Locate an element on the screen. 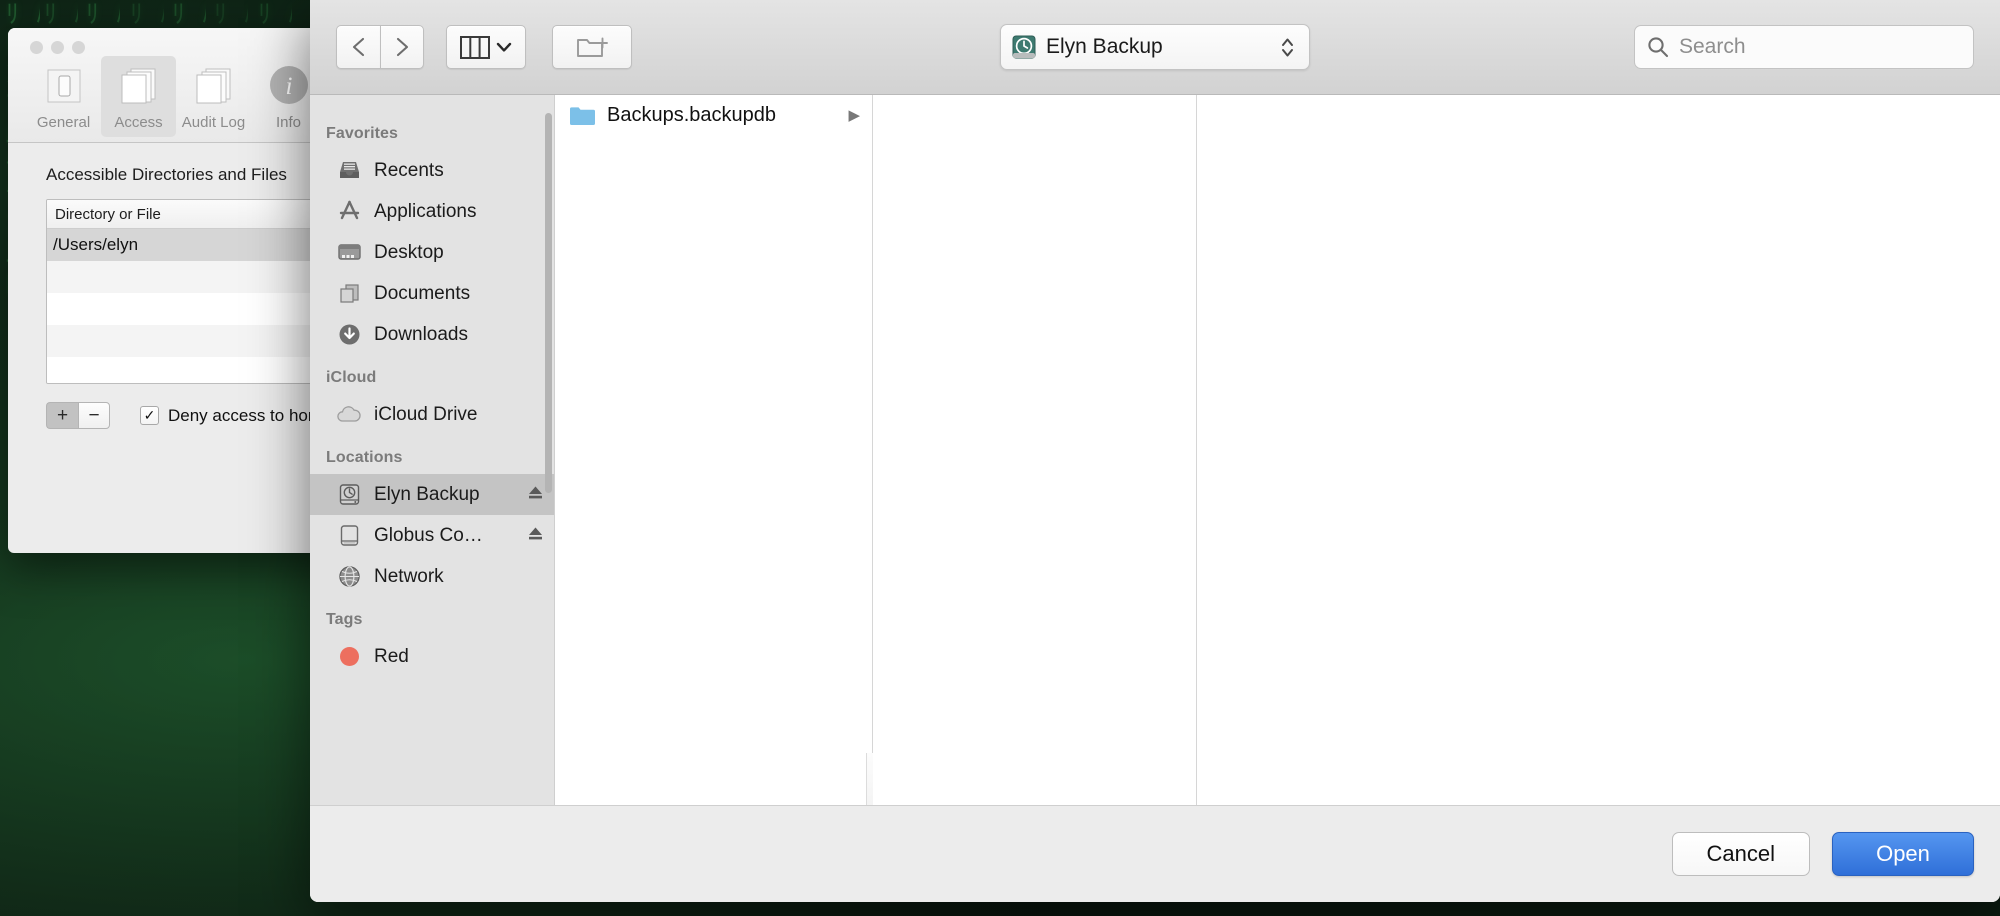  preferences-tab-bar: General Access Audit Log i Info is located at coordinates (176, 96).